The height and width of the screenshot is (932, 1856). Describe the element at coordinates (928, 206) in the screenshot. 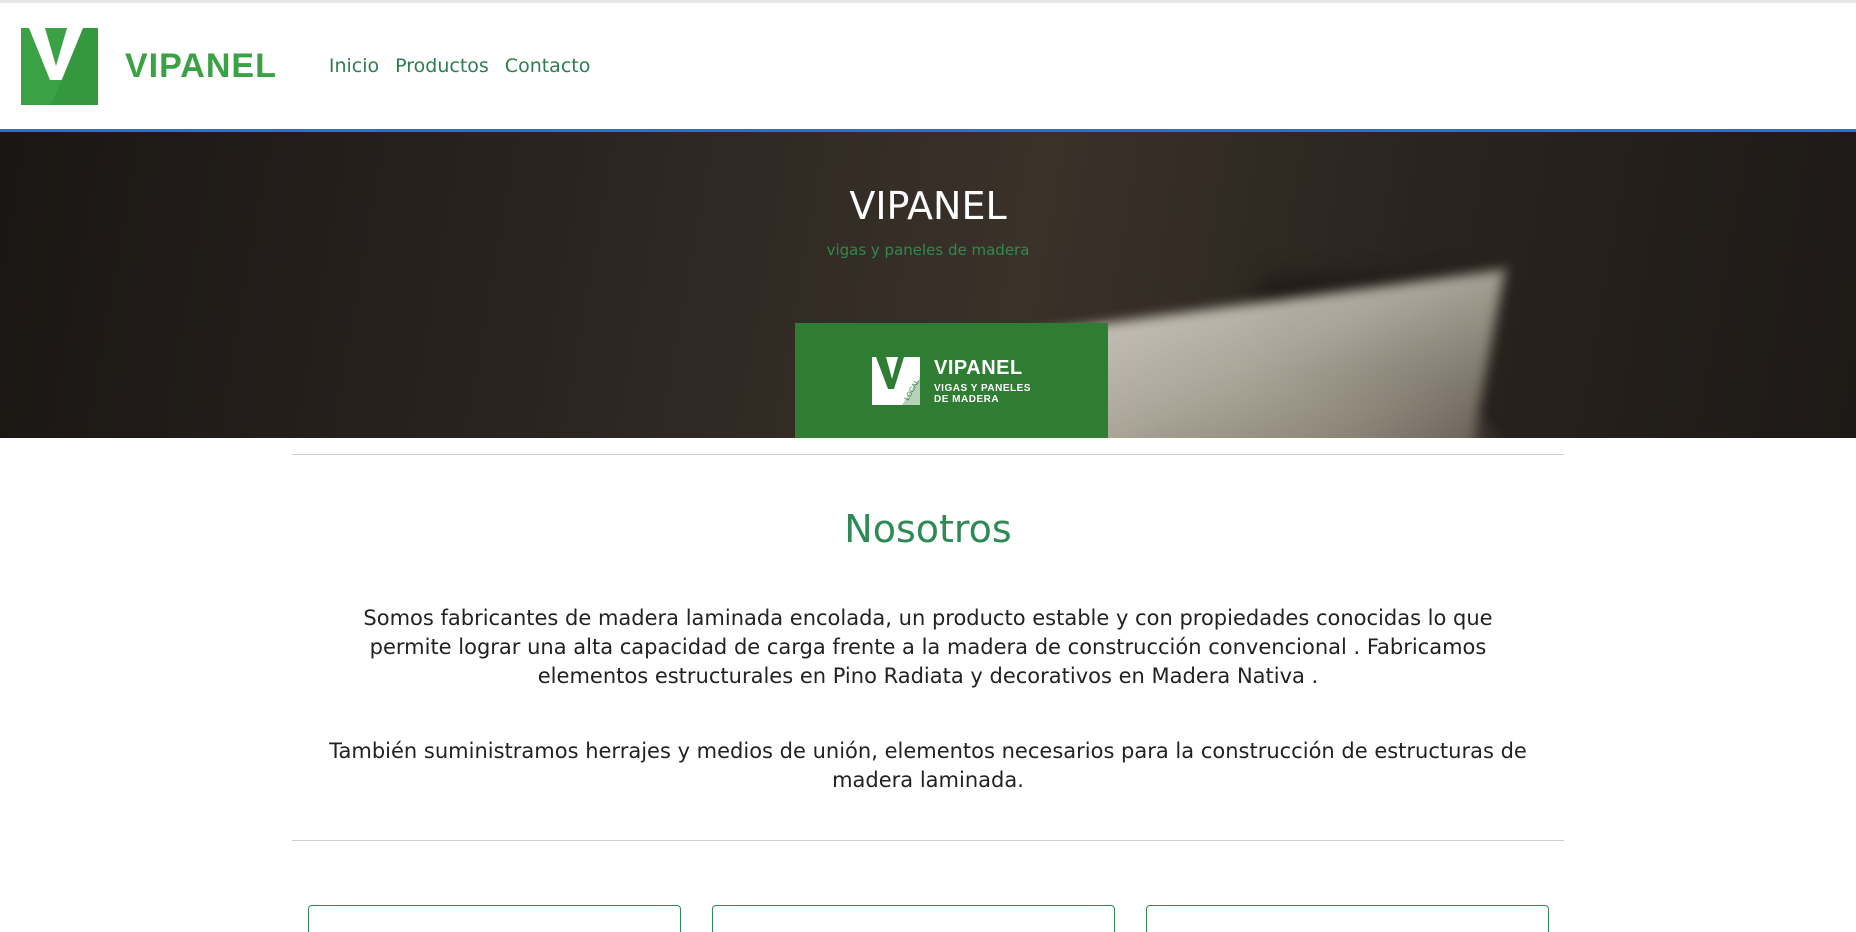

I see `hero-title: VIPANEL` at that location.